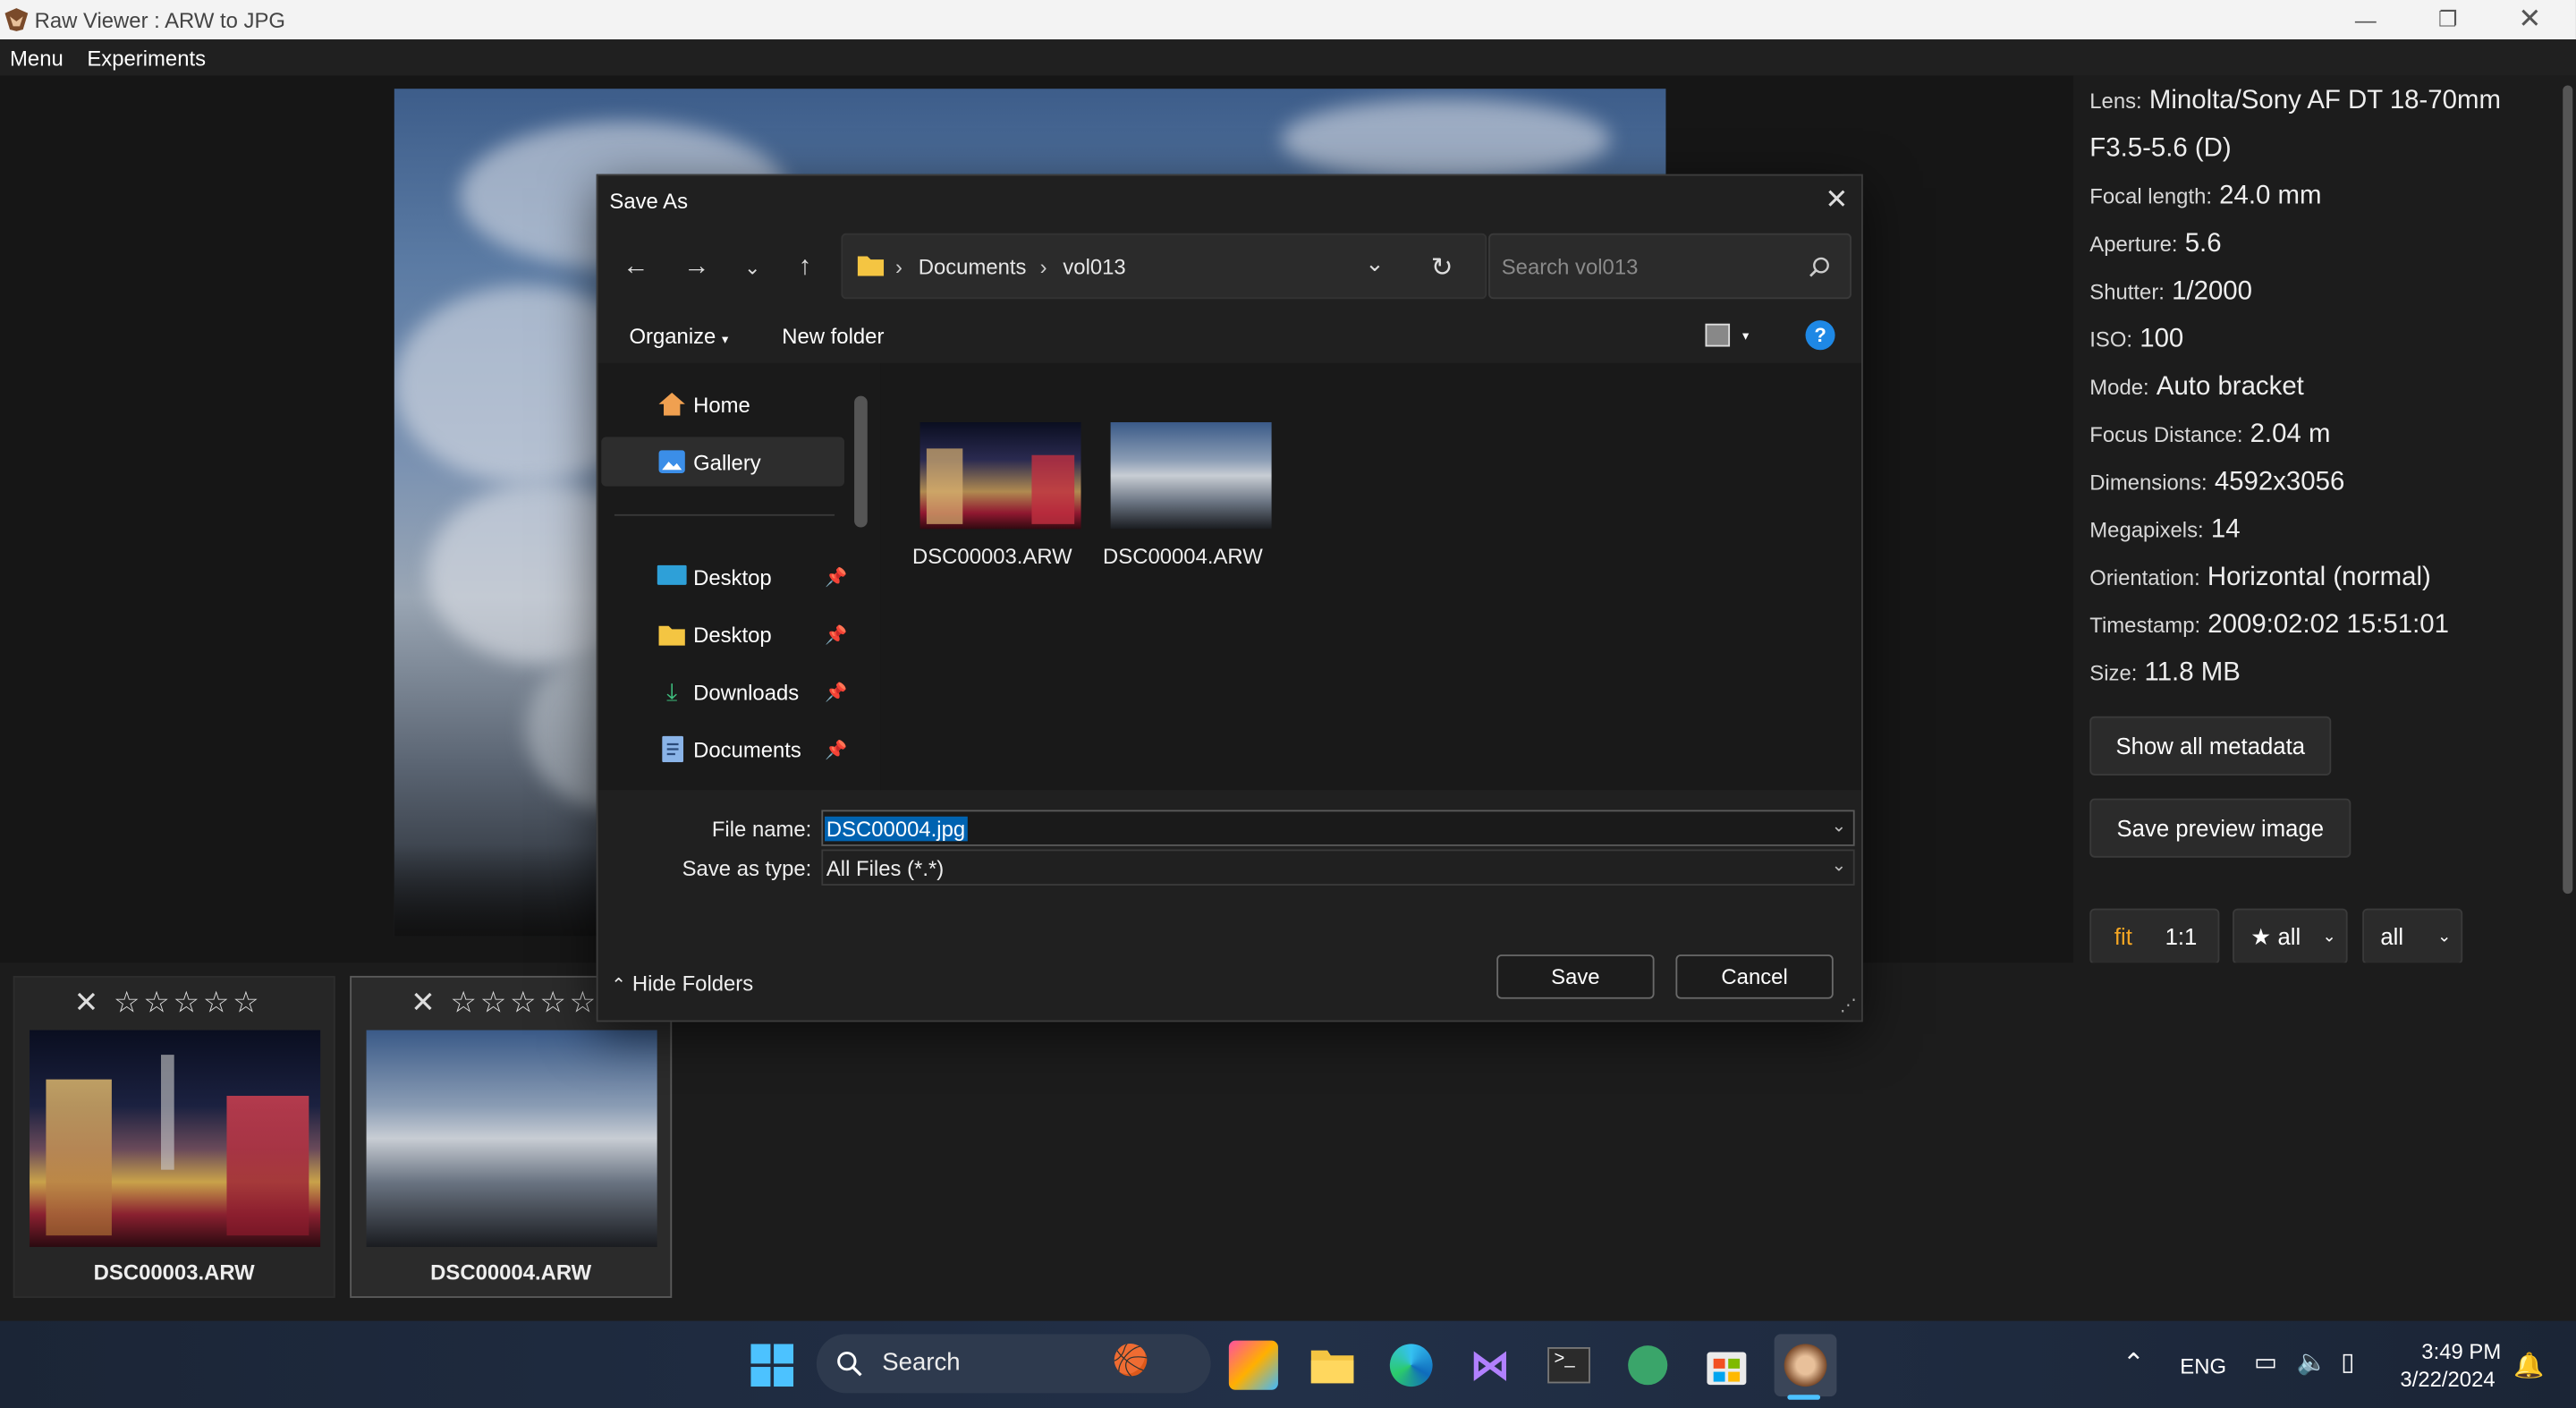 This screenshot has height=1408, width=2576. Describe the element at coordinates (1332, 1365) in the screenshot. I see `file-explorer-icon` at that location.